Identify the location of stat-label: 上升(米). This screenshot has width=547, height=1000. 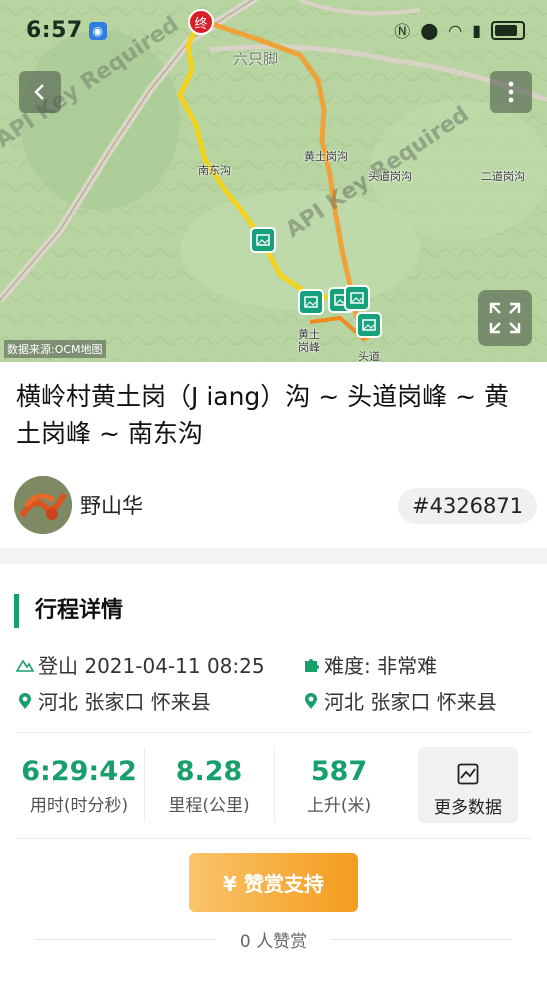
(339, 806).